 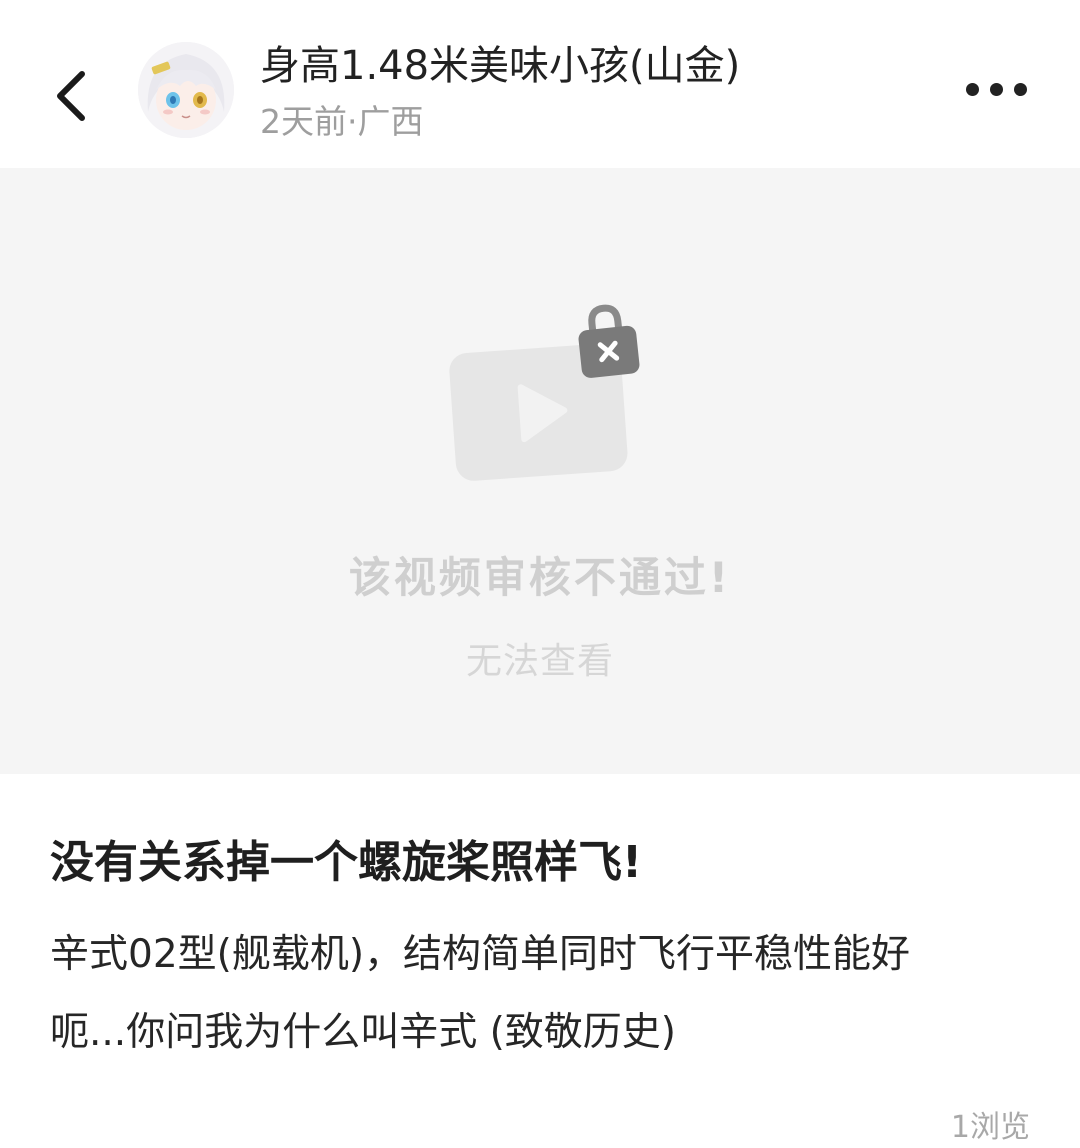 I want to click on more-horizontal-icon, so click(x=972, y=89).